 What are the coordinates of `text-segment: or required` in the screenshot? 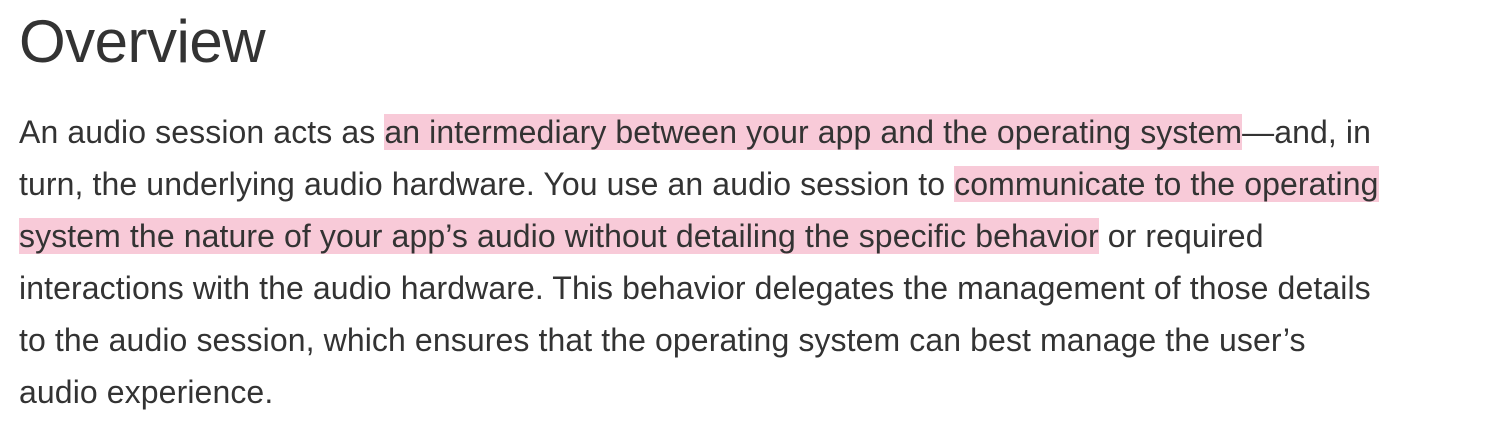 It's located at (1181, 236).